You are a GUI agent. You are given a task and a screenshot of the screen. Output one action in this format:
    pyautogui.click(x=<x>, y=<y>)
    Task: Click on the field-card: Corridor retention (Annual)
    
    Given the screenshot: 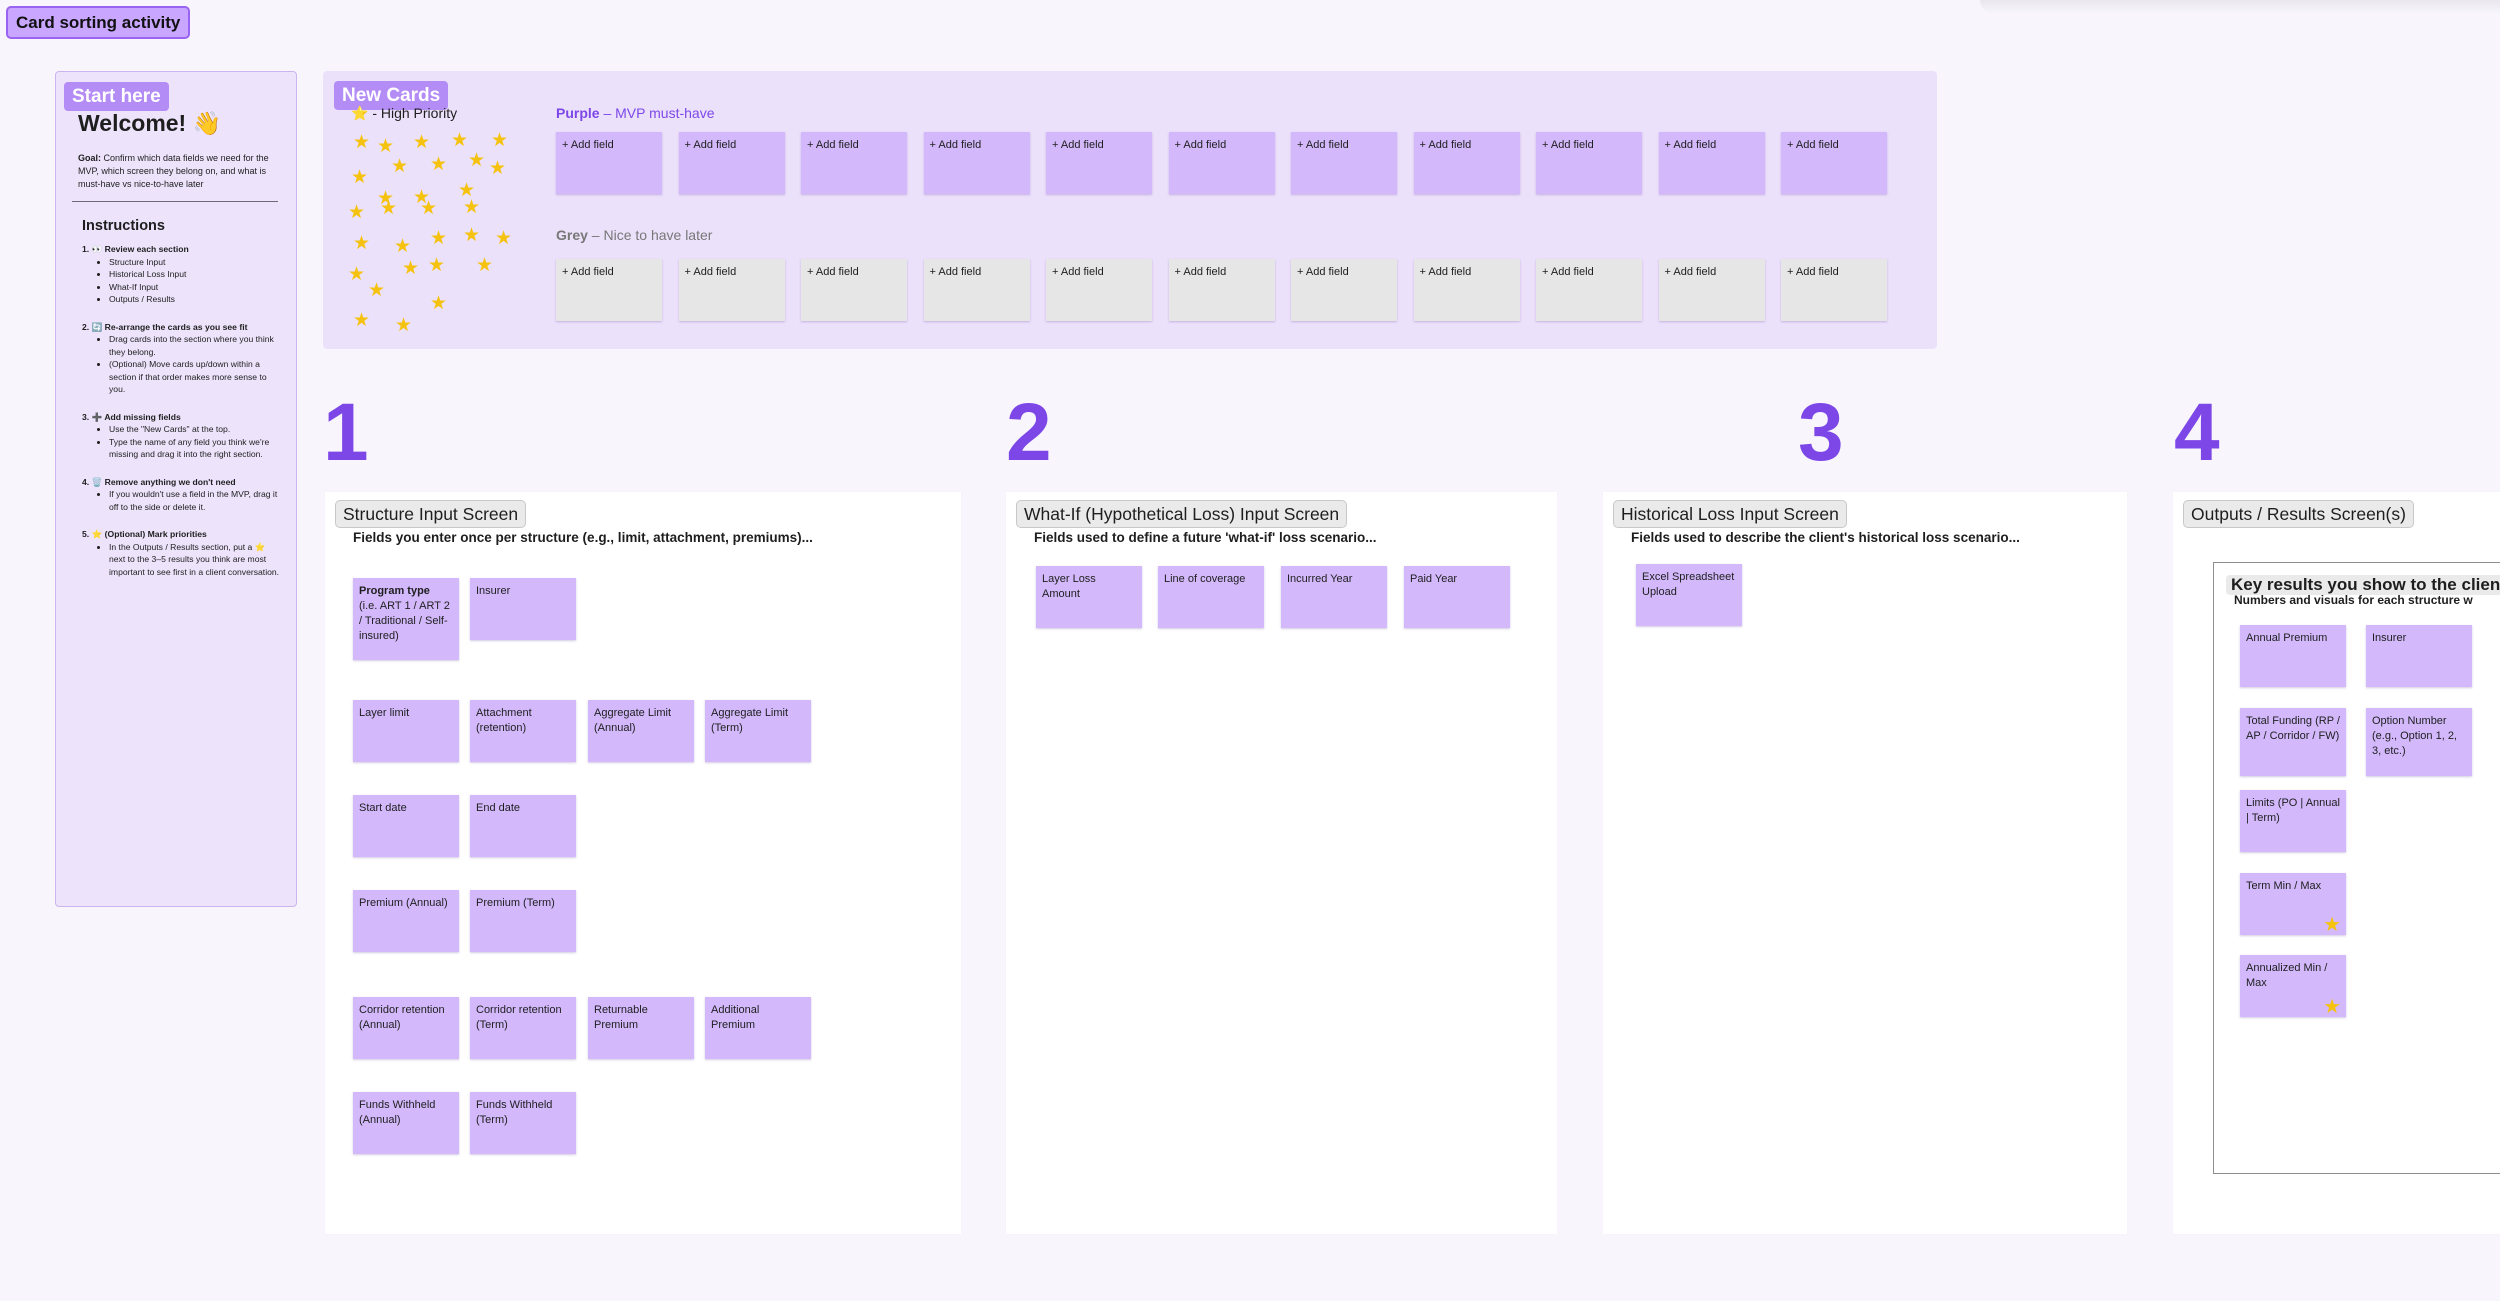 What is the action you would take?
    pyautogui.click(x=406, y=1028)
    